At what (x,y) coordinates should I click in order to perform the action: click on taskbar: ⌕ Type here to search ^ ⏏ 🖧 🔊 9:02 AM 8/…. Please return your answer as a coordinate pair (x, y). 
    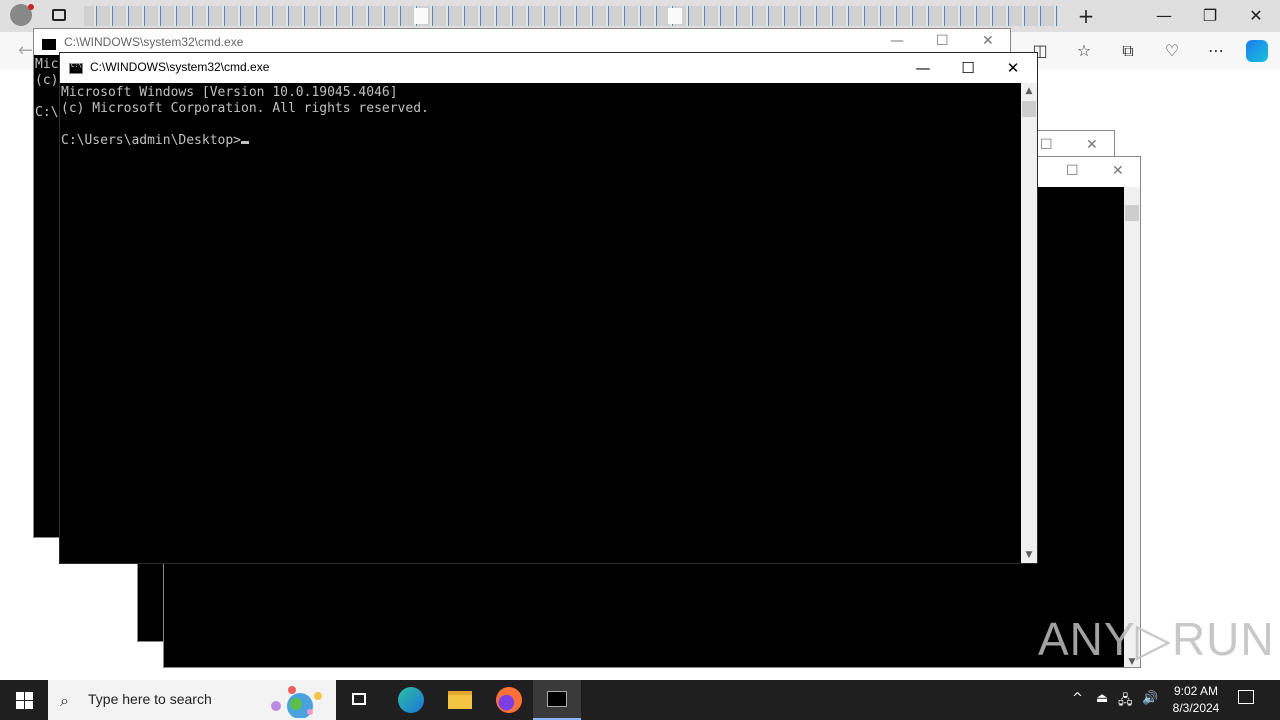
    Looking at the image, I should click on (640, 700).